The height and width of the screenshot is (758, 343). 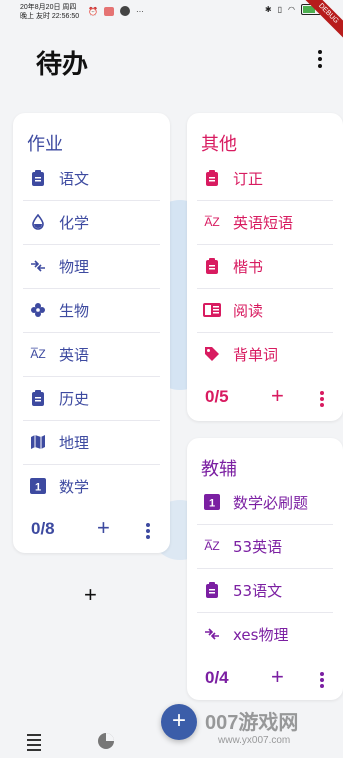 I want to click on list-item: 生物, so click(x=91, y=310).